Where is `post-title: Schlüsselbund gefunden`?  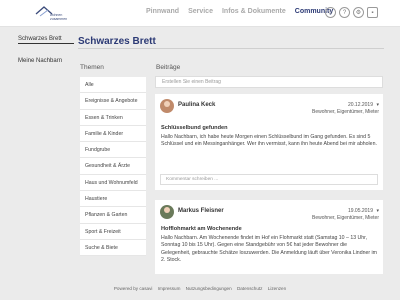 post-title: Schlüsselbund gefunden is located at coordinates (194, 128).